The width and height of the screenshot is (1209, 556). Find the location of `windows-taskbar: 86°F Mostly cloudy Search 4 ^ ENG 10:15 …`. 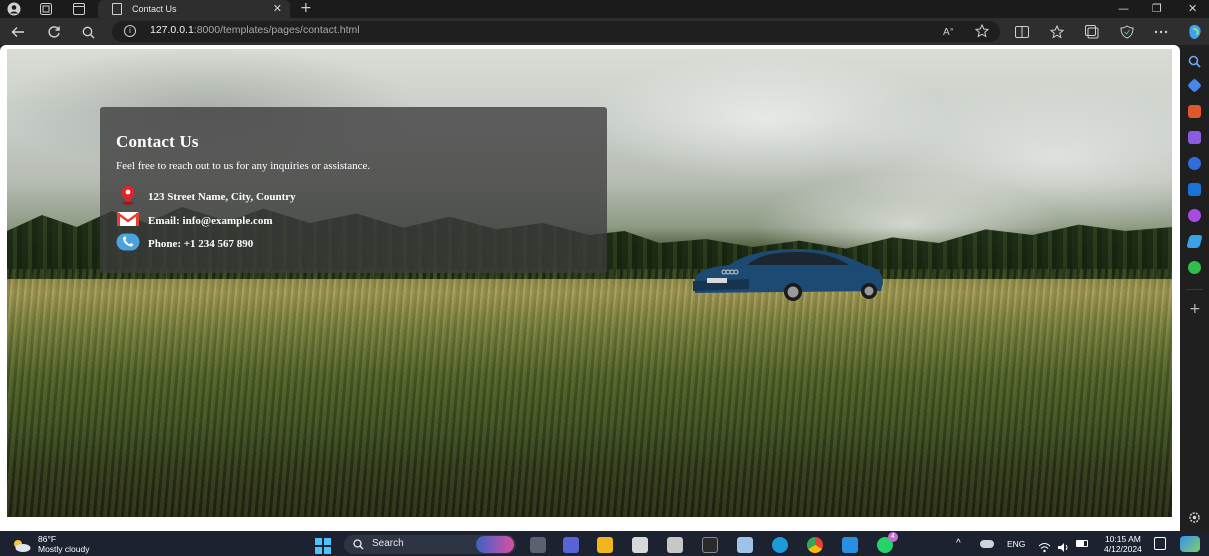

windows-taskbar: 86°F Mostly cloudy Search 4 ^ ENG 10:15 … is located at coordinates (604, 543).